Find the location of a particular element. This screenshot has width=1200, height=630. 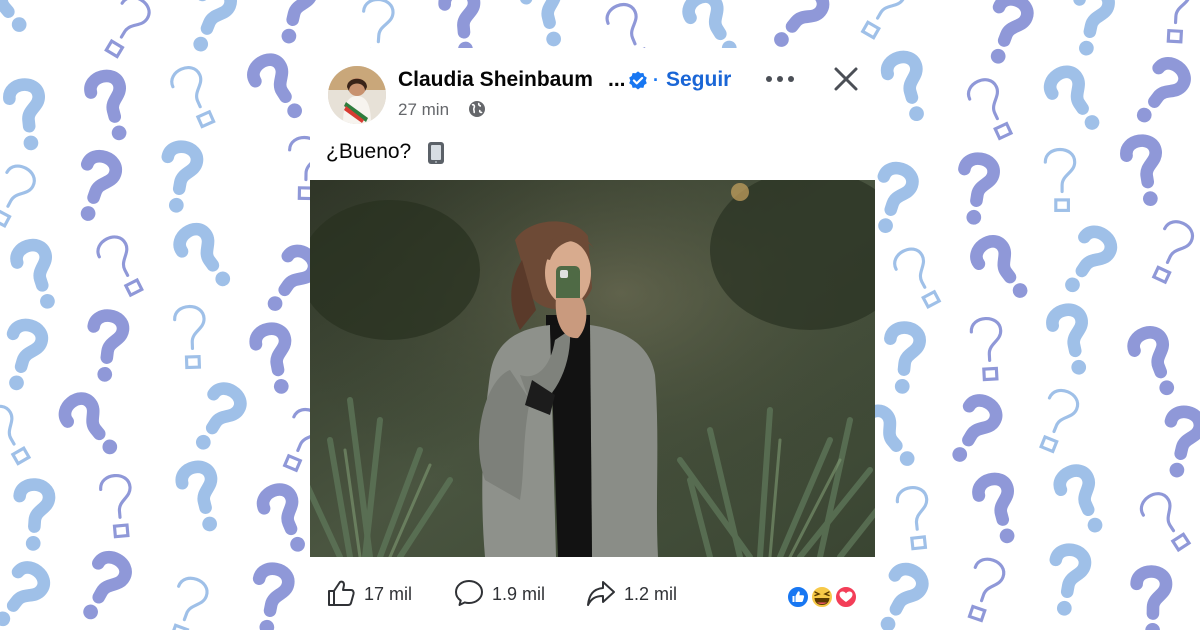

like-icon is located at coordinates (798, 597).